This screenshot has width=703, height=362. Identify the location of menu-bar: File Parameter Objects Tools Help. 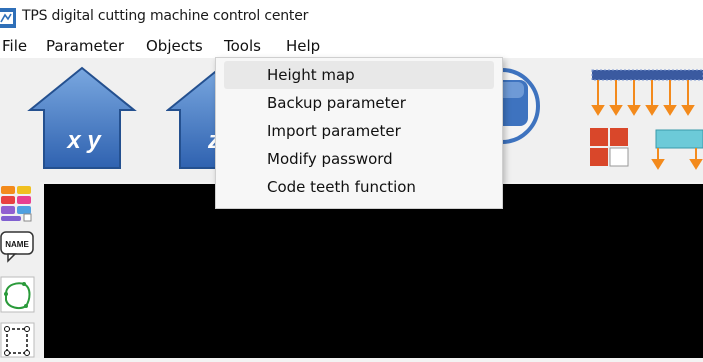
(351, 46).